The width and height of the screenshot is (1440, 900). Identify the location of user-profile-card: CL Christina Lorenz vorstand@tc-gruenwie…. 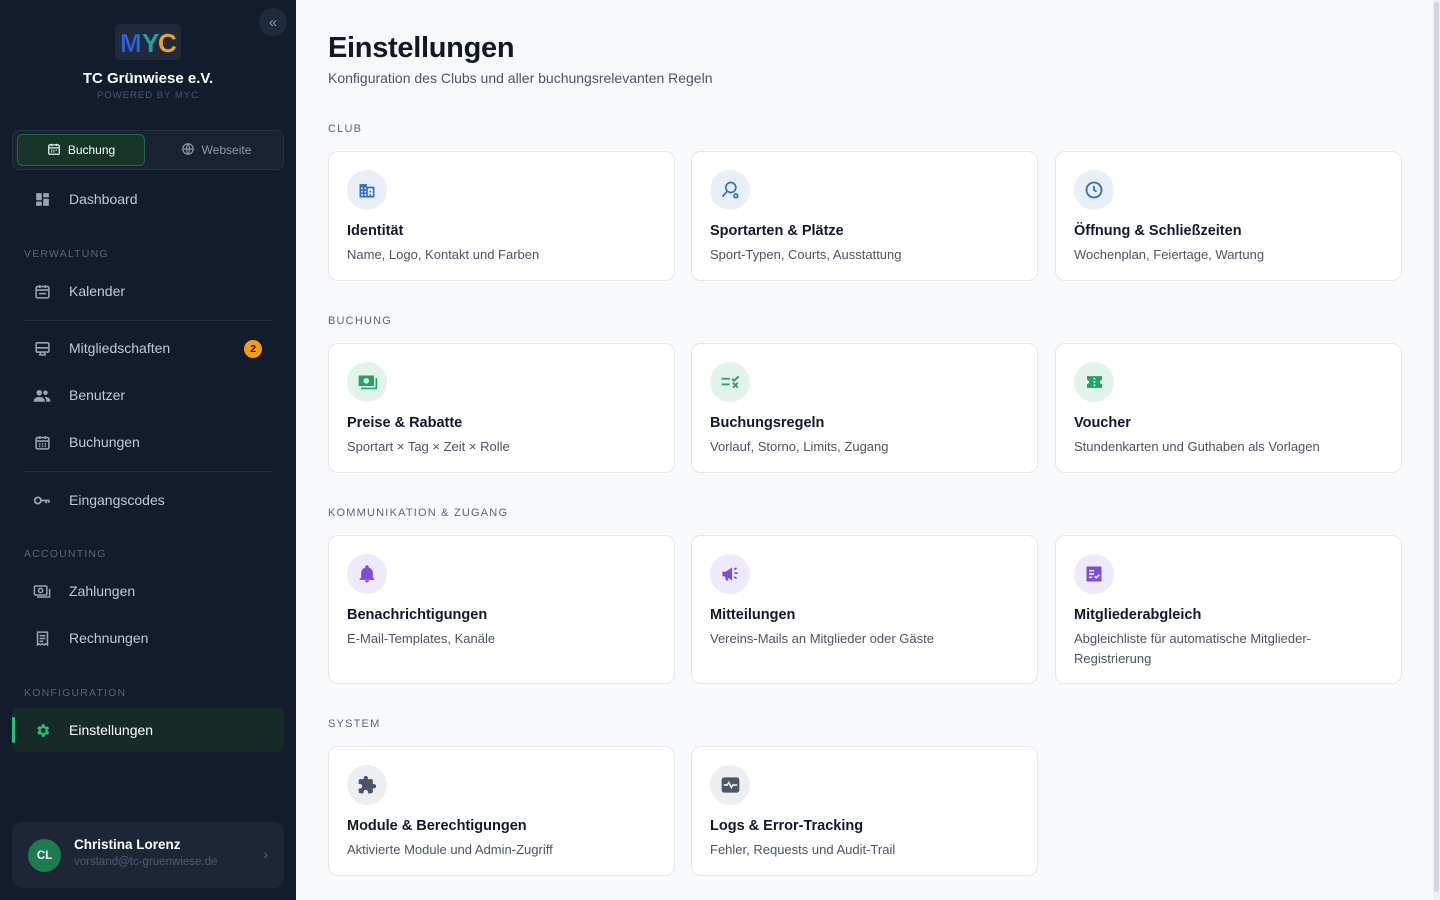
(148, 855).